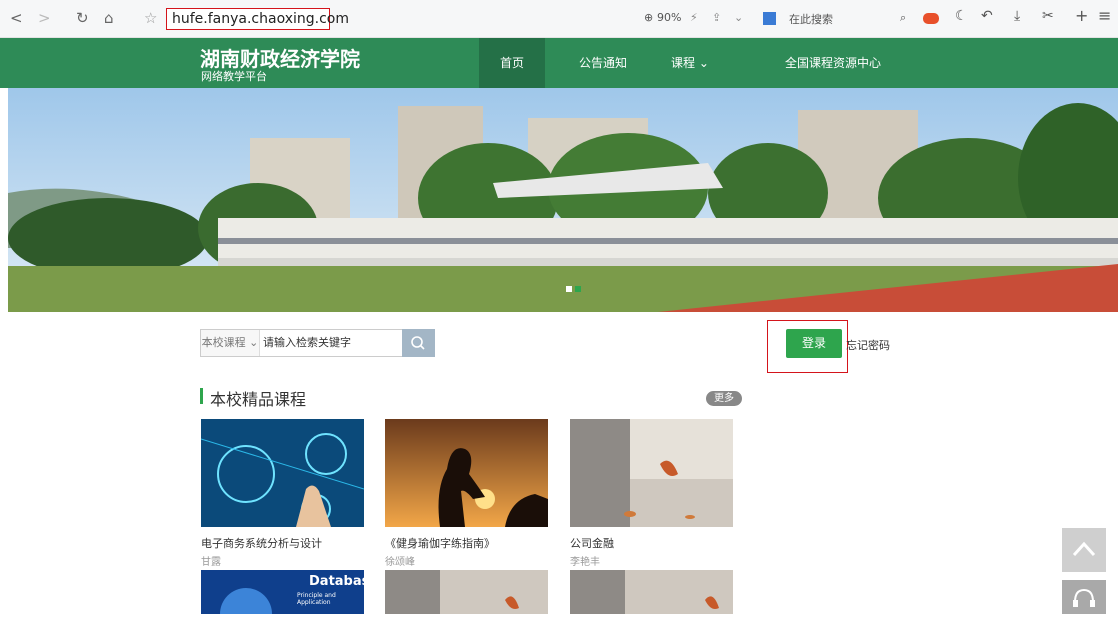 This screenshot has width=1118, height=618. What do you see at coordinates (987, 16) in the screenshot?
I see `undo-icon: ↶` at bounding box center [987, 16].